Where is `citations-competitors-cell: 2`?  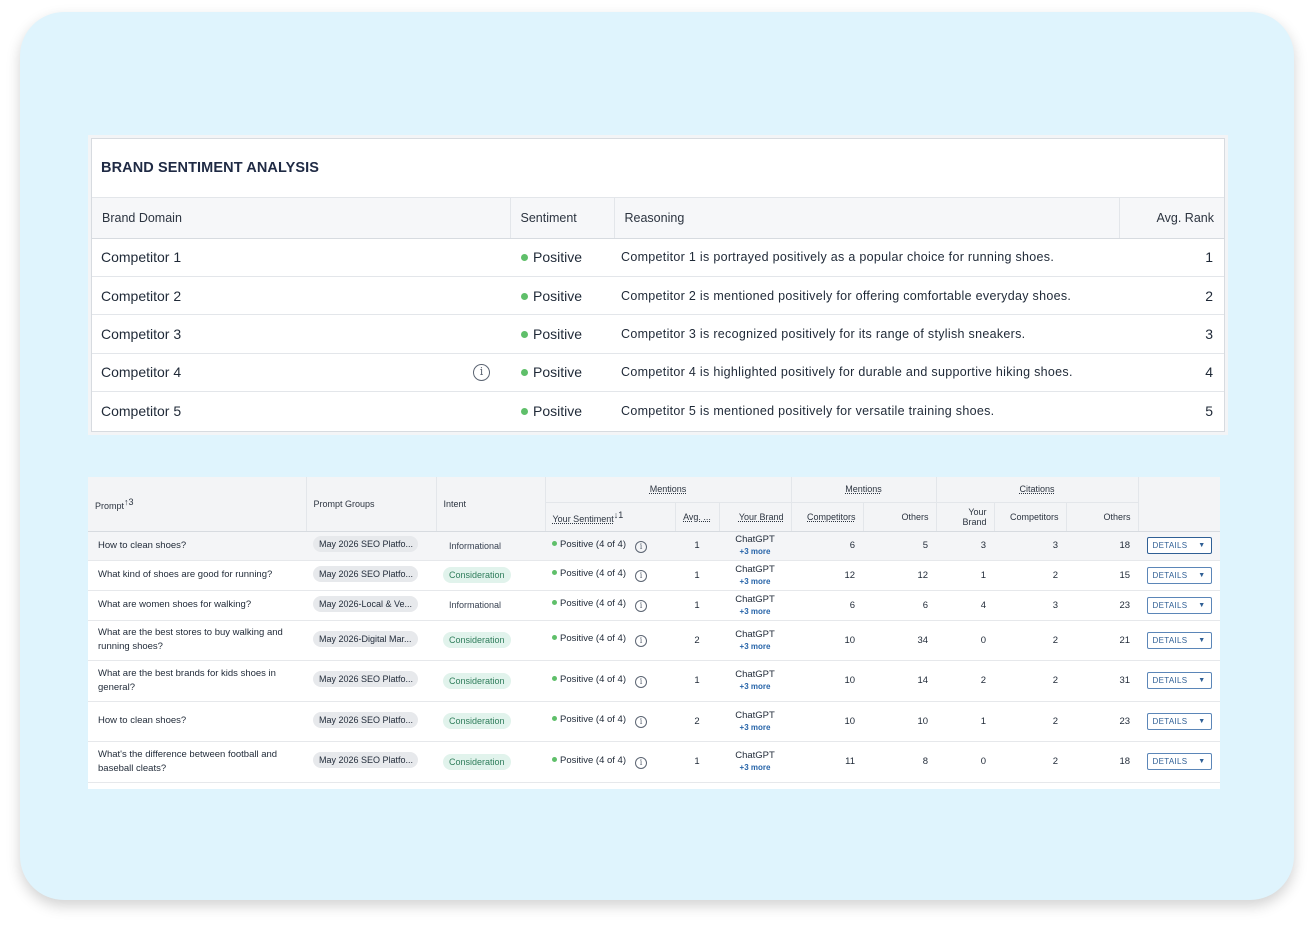 citations-competitors-cell: 2 is located at coordinates (1030, 681).